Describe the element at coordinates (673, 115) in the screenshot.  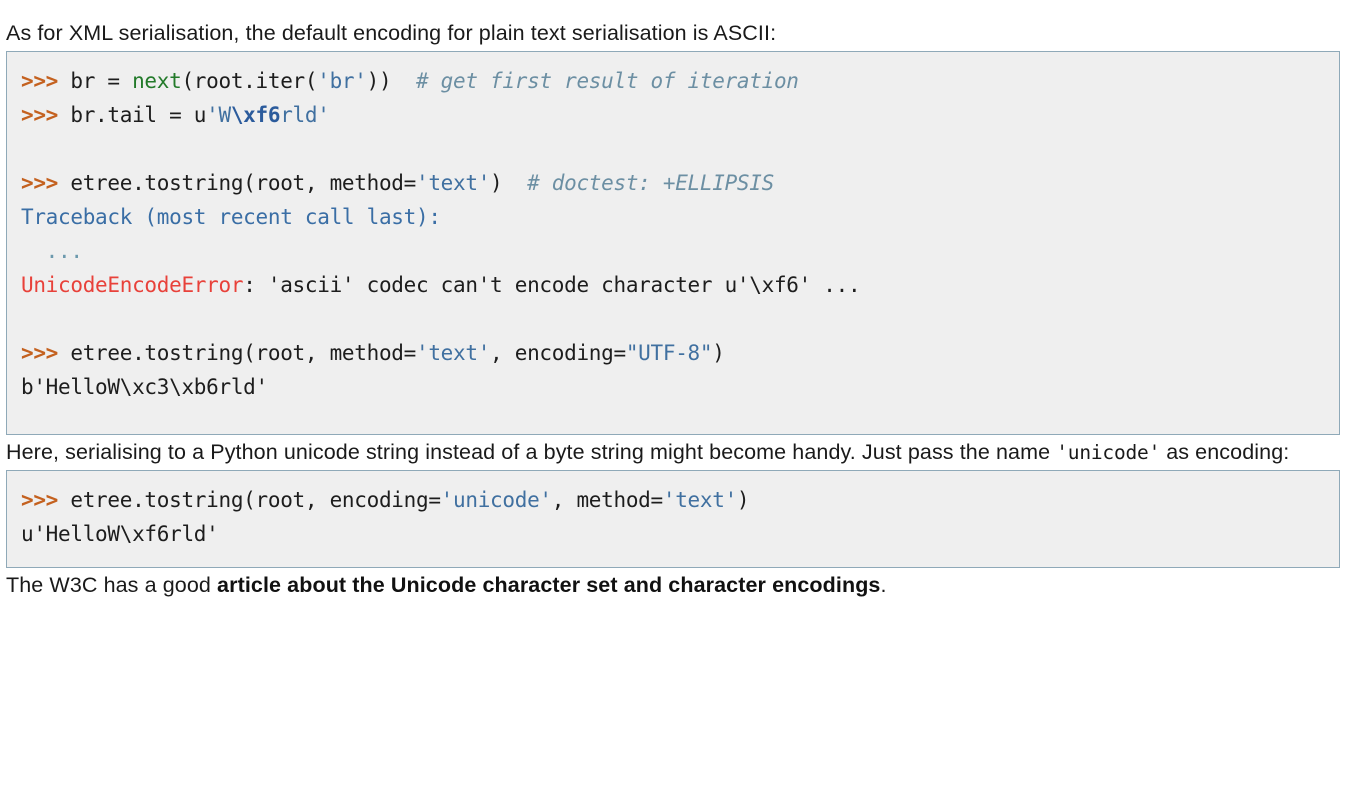
I see `code-line: >>> br.tail = u'W\xf6rld'` at that location.